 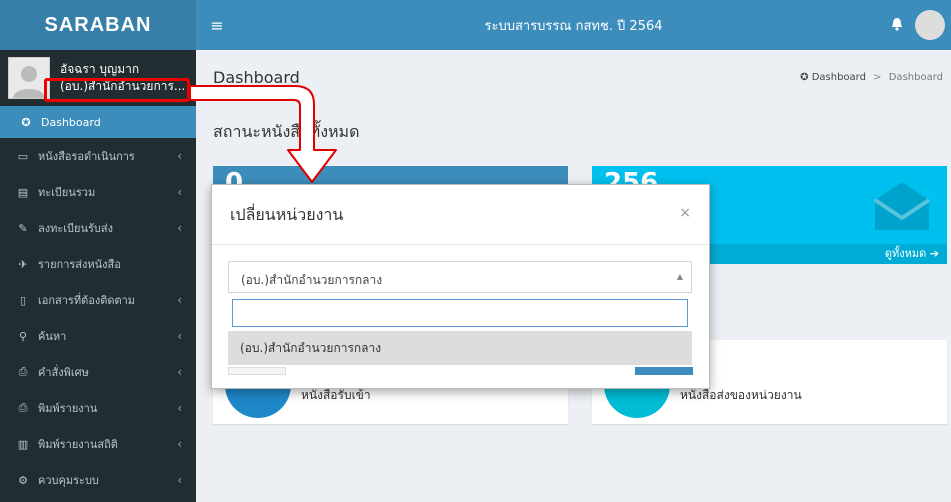 What do you see at coordinates (915, 77) in the screenshot?
I see `breadcrumb-current: Dashboard` at bounding box center [915, 77].